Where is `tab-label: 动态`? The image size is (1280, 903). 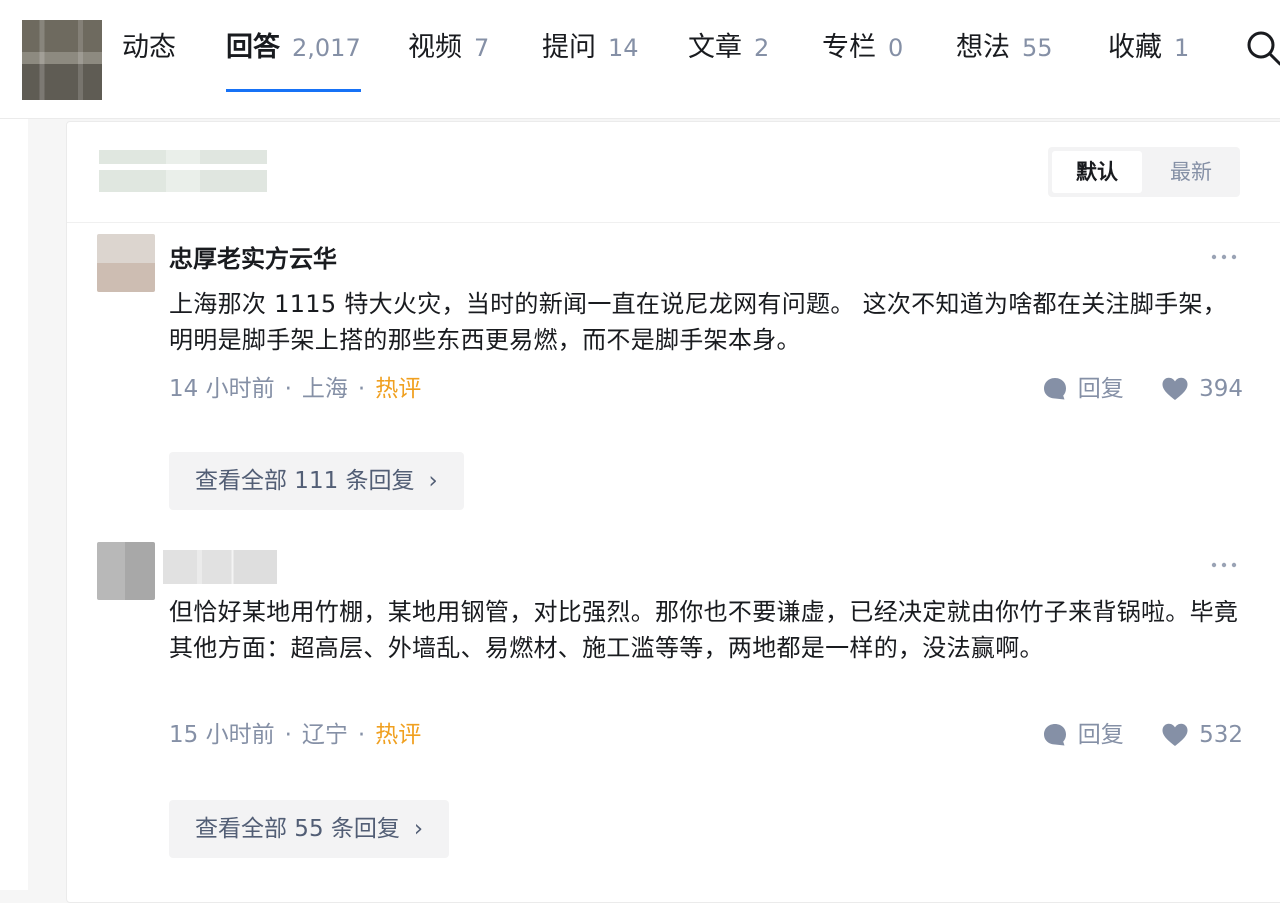
tab-label: 动态 is located at coordinates (149, 47).